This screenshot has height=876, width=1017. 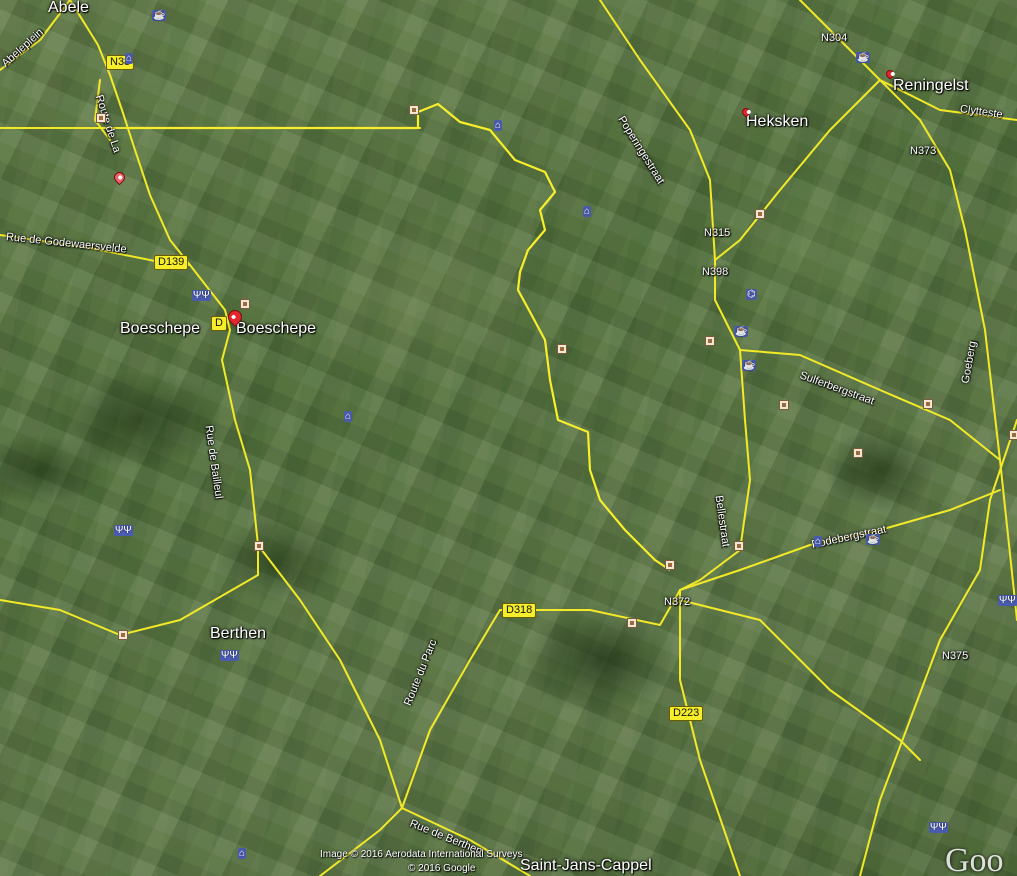 I want to click on place-abele: Abele, so click(x=68, y=8).